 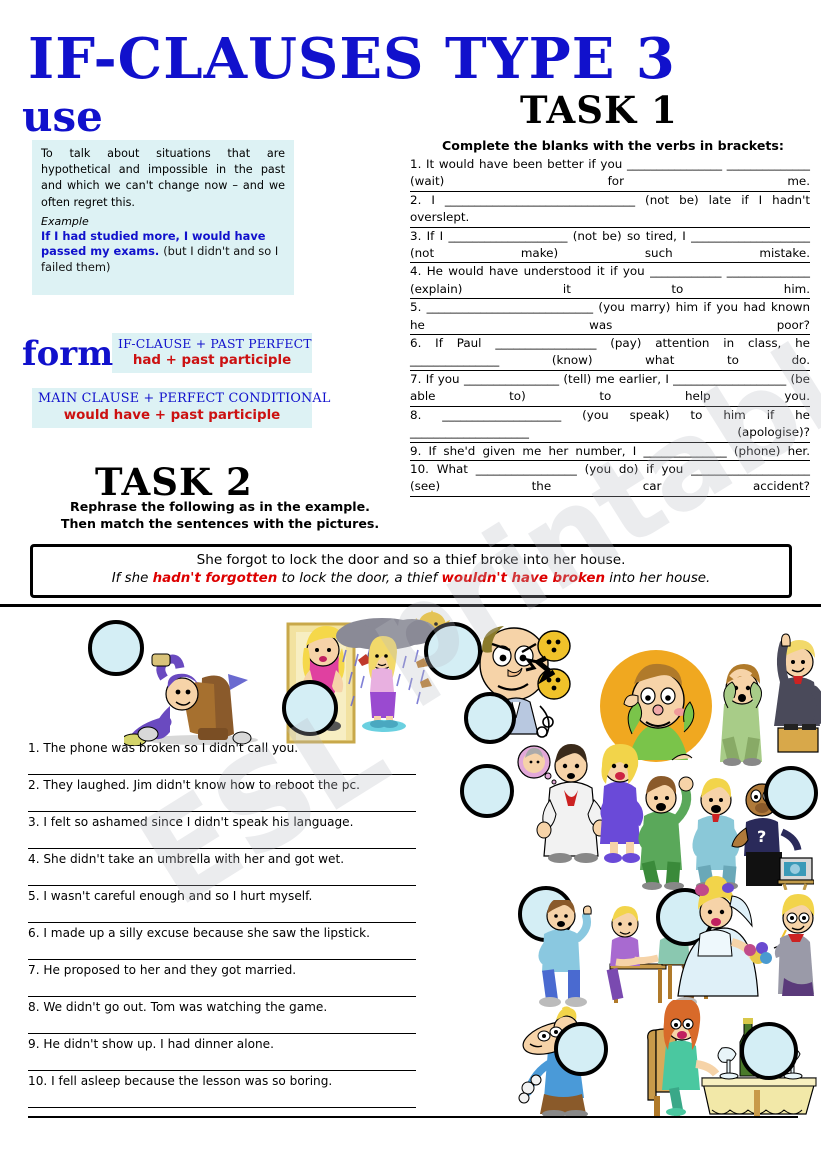 What do you see at coordinates (172, 415) in the screenshot?
I see `form-formula-label: would have + past participle` at bounding box center [172, 415].